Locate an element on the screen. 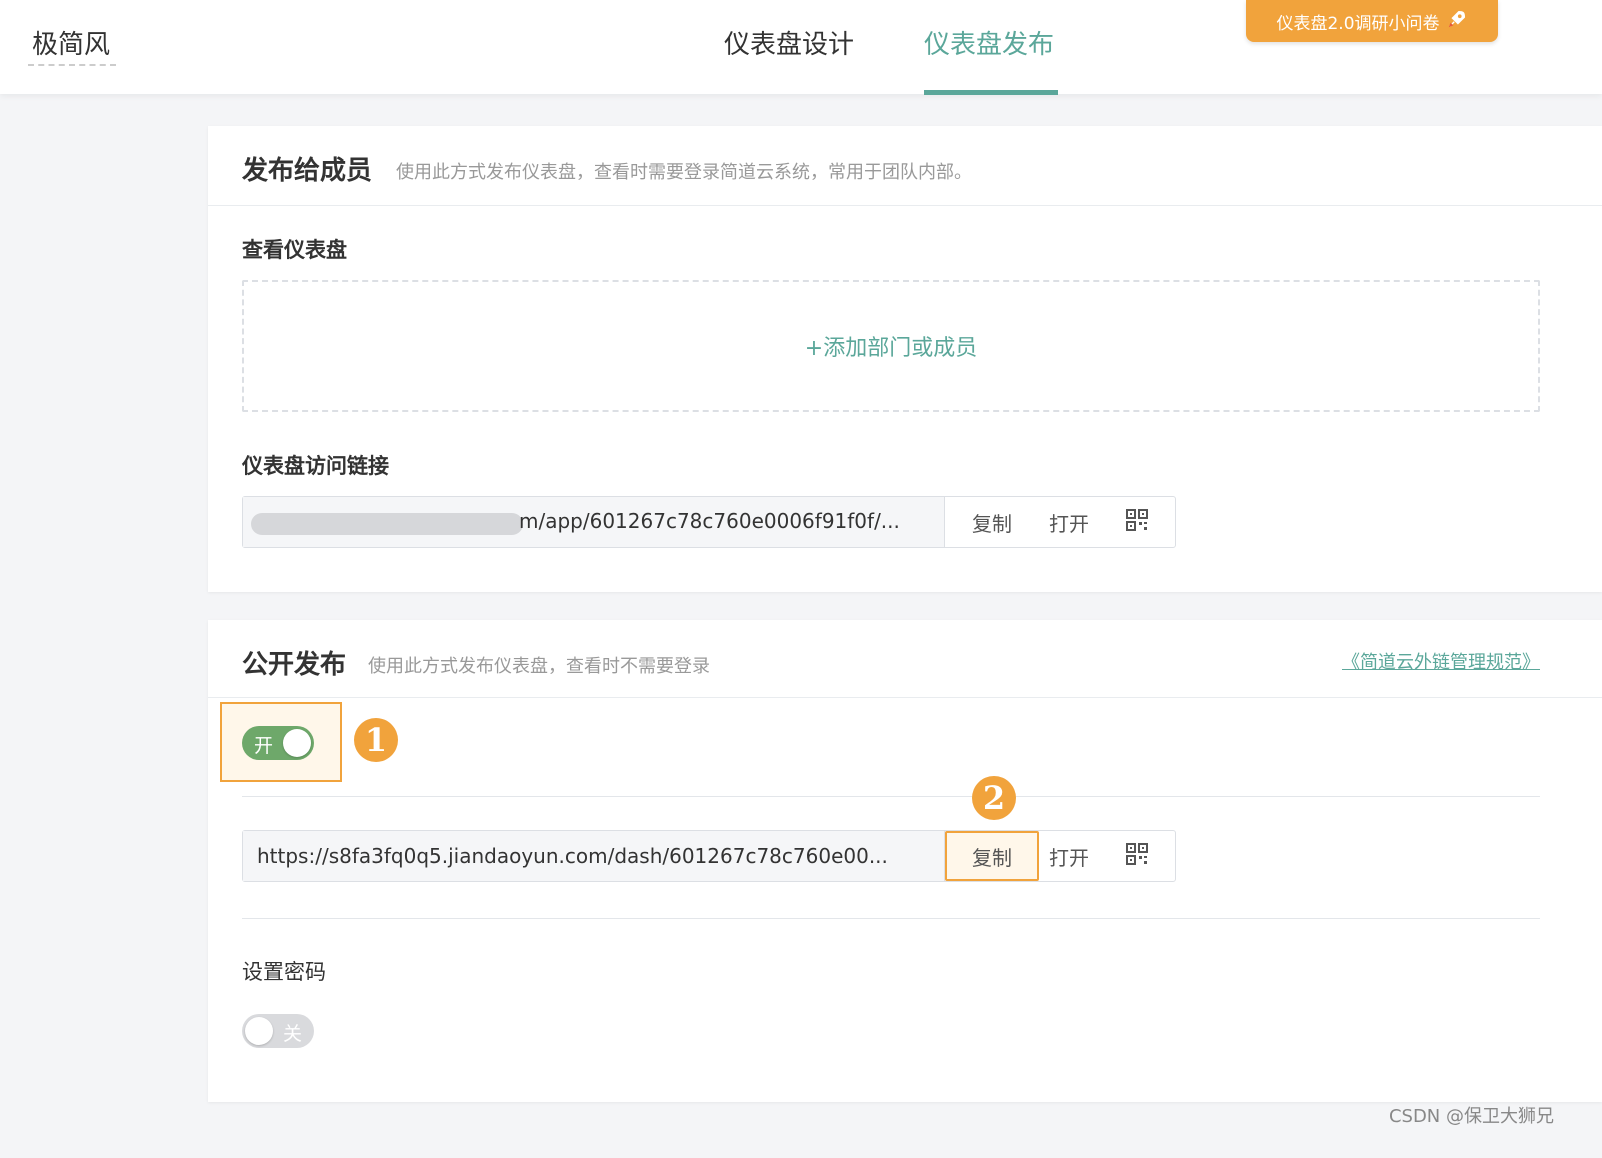  add-button-label: +添加部门或成员 is located at coordinates (891, 348).